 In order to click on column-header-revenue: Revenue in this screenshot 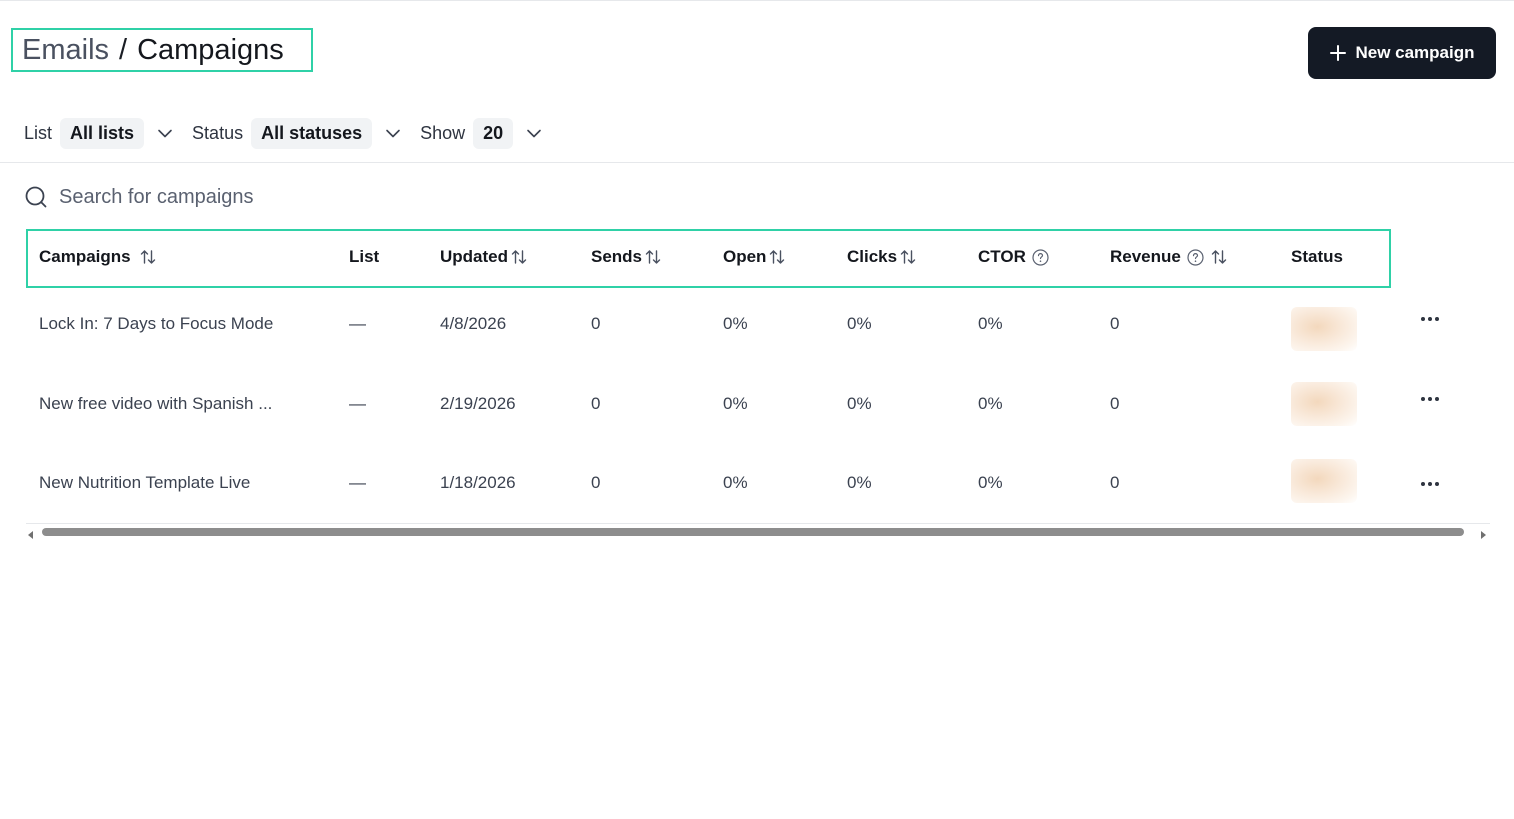, I will do `click(1169, 257)`.